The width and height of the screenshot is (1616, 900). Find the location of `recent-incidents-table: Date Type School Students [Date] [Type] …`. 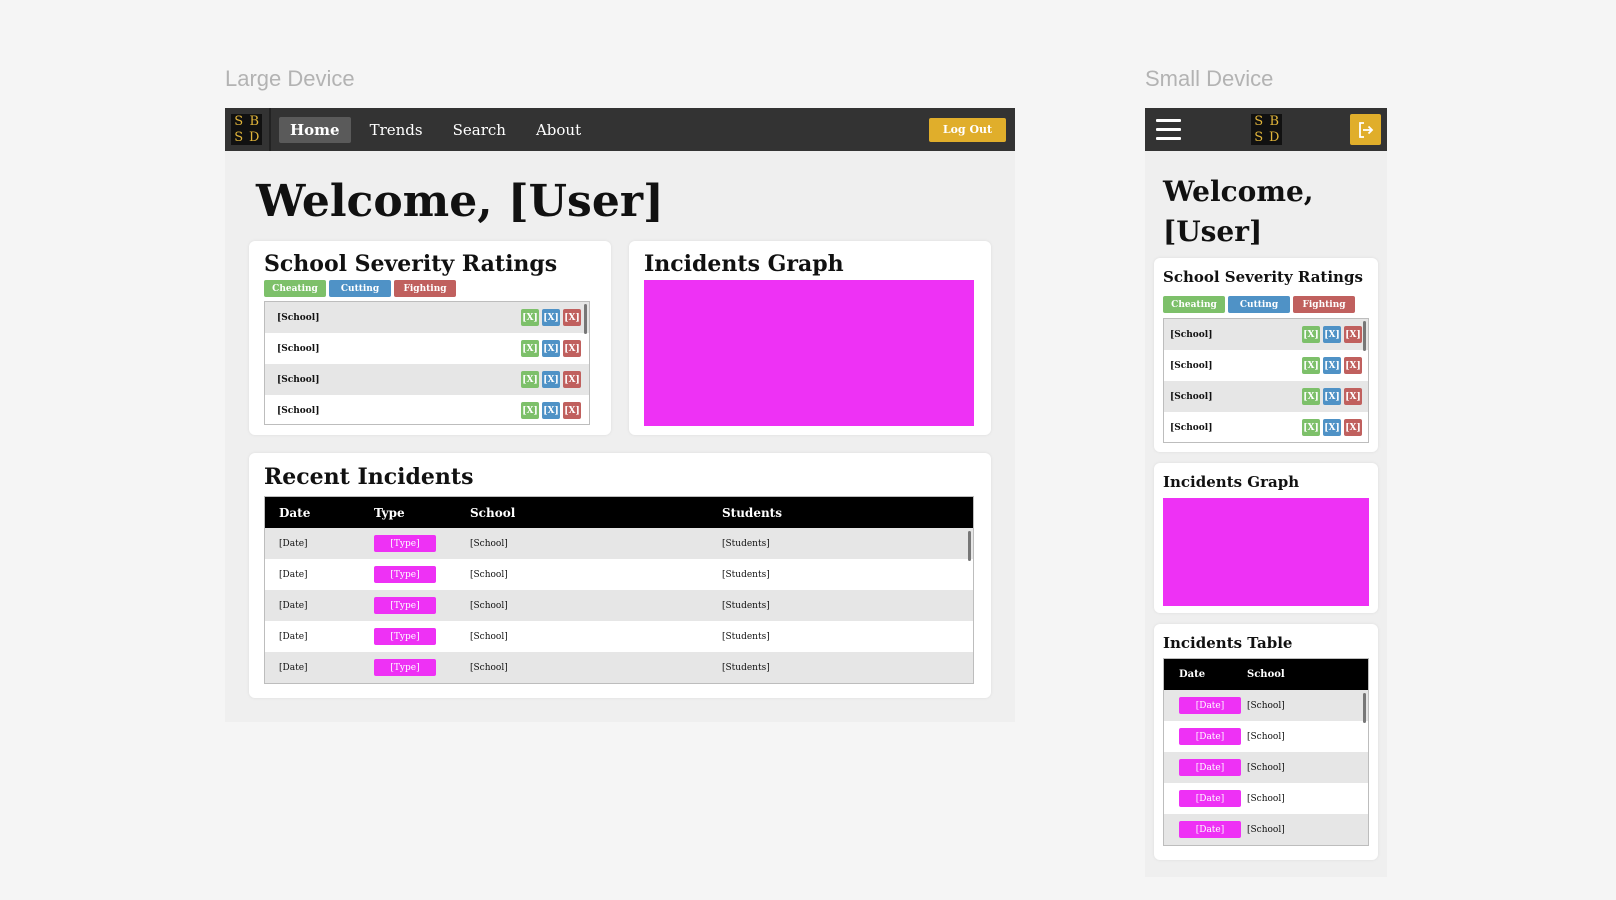

recent-incidents-table: Date Type School Students [Date] [Type] … is located at coordinates (619, 590).